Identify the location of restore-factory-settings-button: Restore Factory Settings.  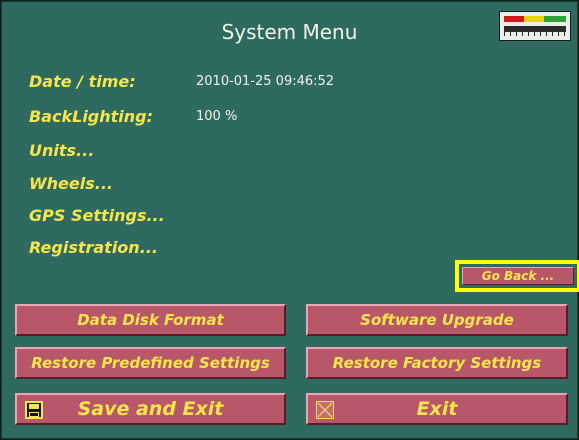
(437, 363).